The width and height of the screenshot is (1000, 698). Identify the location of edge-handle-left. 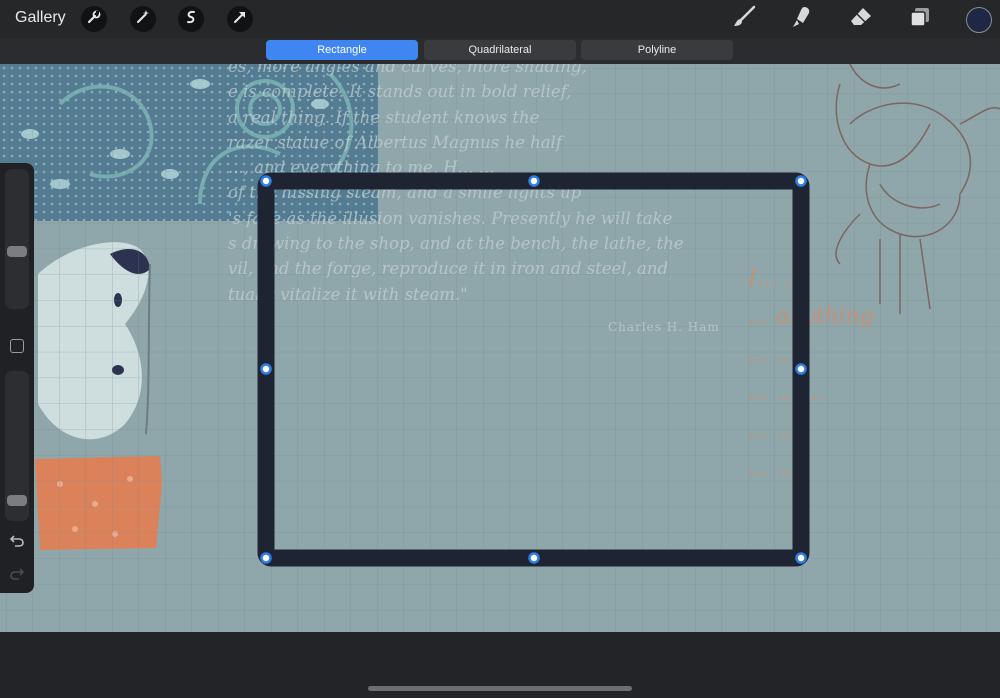
(266, 369).